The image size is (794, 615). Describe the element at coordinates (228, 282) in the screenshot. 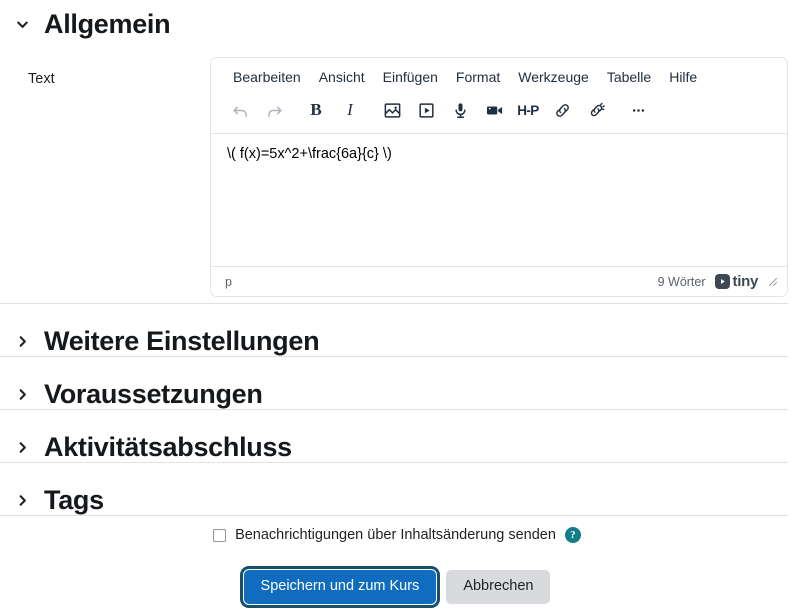

I see `element-path: p` at that location.